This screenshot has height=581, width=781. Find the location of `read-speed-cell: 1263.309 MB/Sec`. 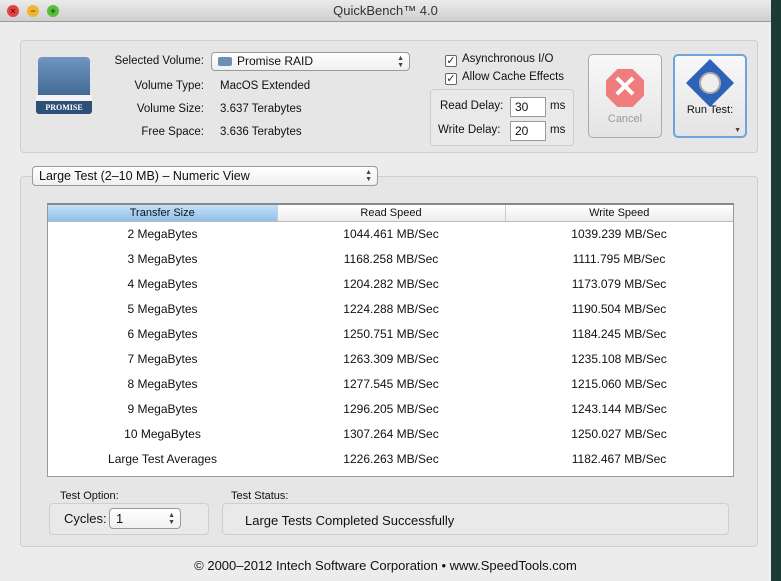

read-speed-cell: 1263.309 MB/Sec is located at coordinates (391, 358).